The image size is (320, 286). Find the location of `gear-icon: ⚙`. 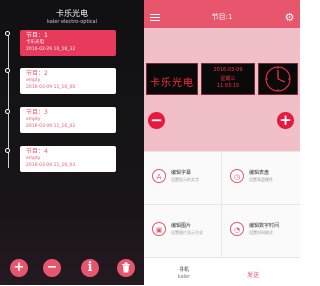

gear-icon: ⚙ is located at coordinates (289, 17).